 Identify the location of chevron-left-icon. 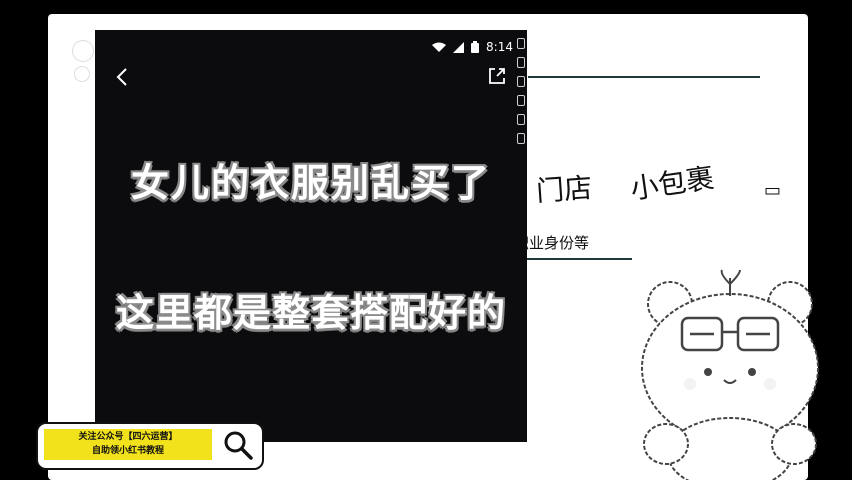
(123, 77).